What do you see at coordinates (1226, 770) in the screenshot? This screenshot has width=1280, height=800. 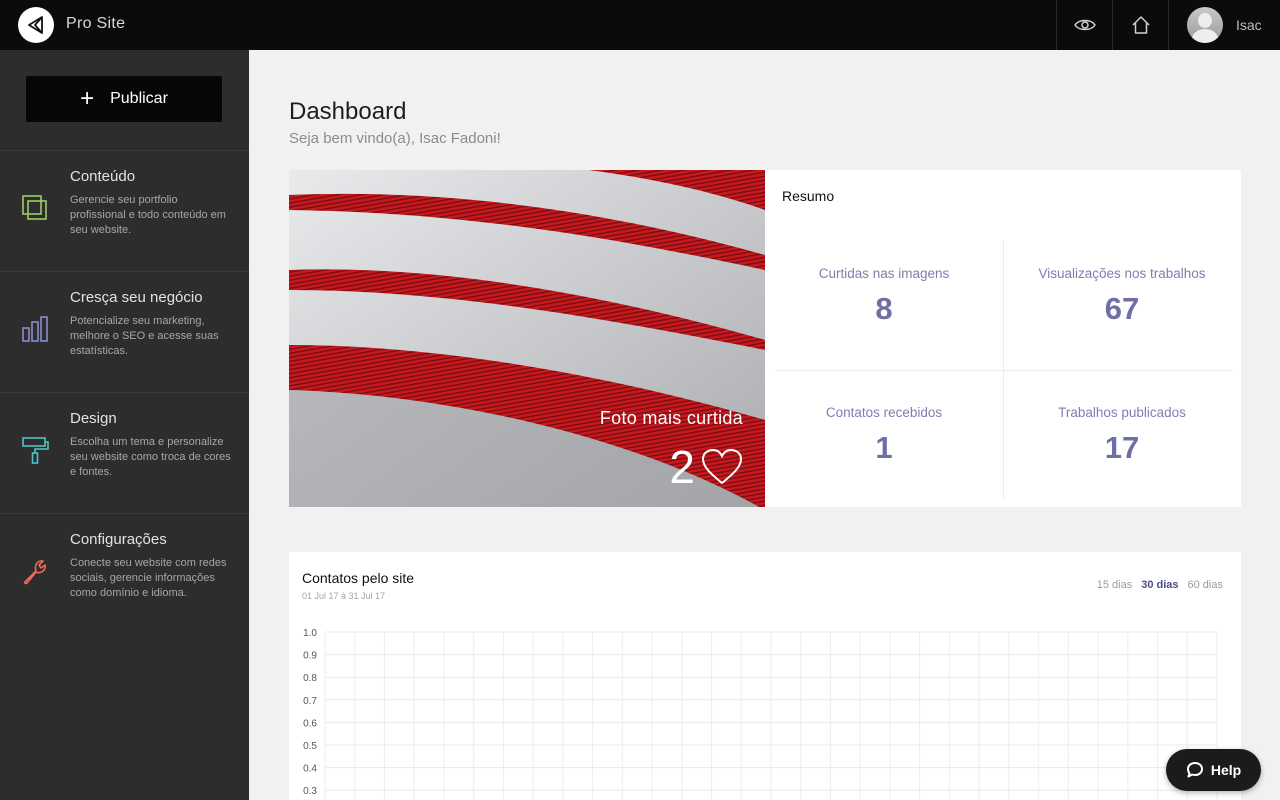 I see `help-label: Help` at bounding box center [1226, 770].